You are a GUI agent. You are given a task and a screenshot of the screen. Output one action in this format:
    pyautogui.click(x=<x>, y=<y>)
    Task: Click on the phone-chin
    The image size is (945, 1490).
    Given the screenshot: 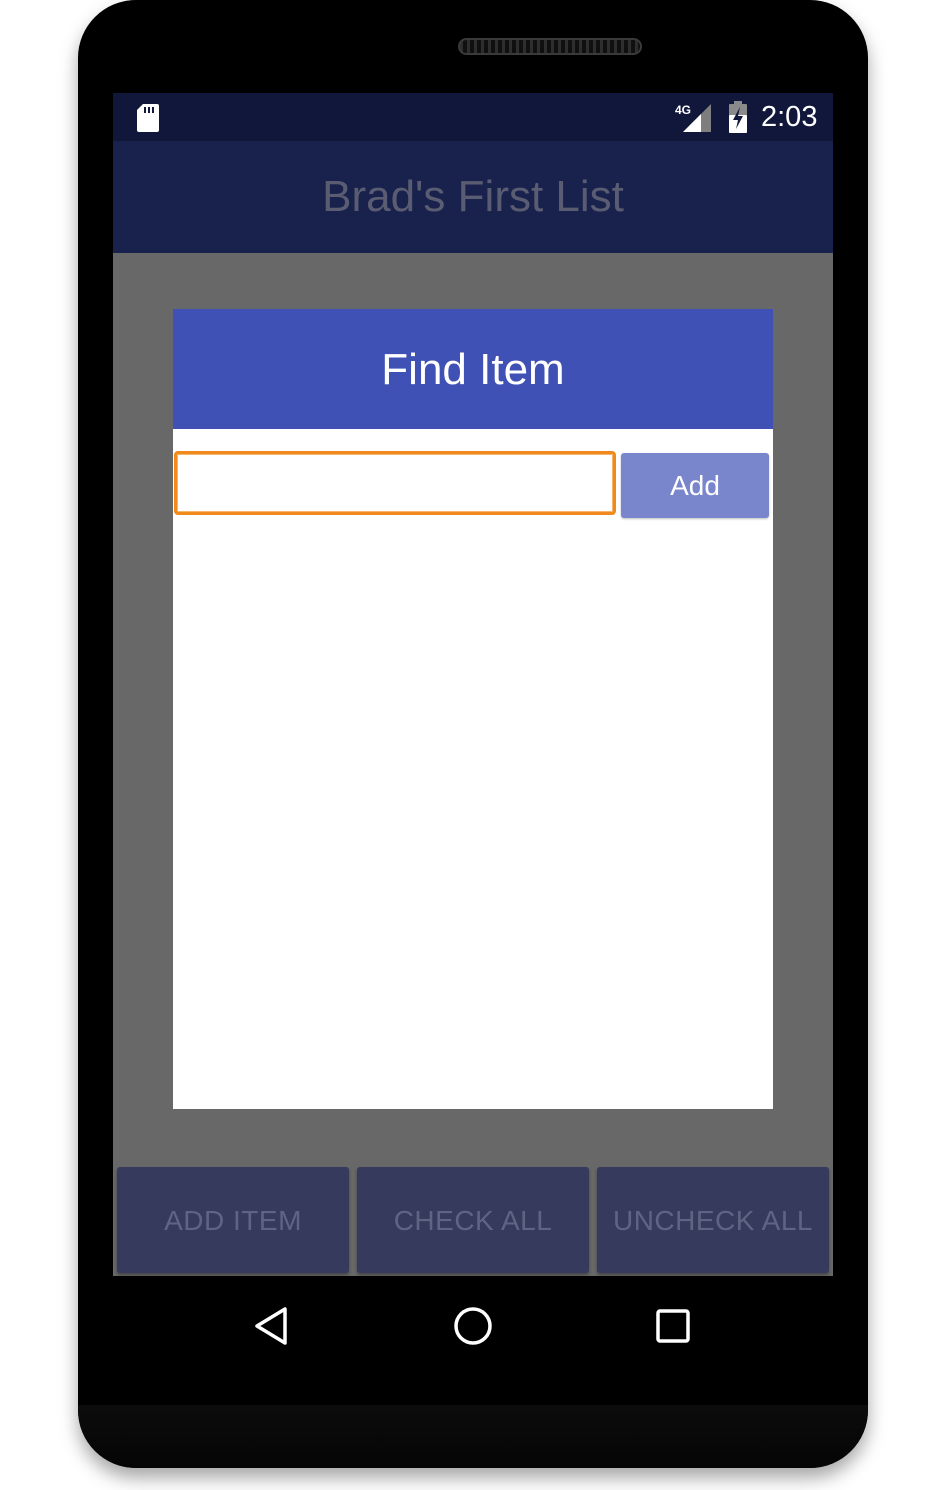 What is the action you would take?
    pyautogui.click(x=473, y=1436)
    